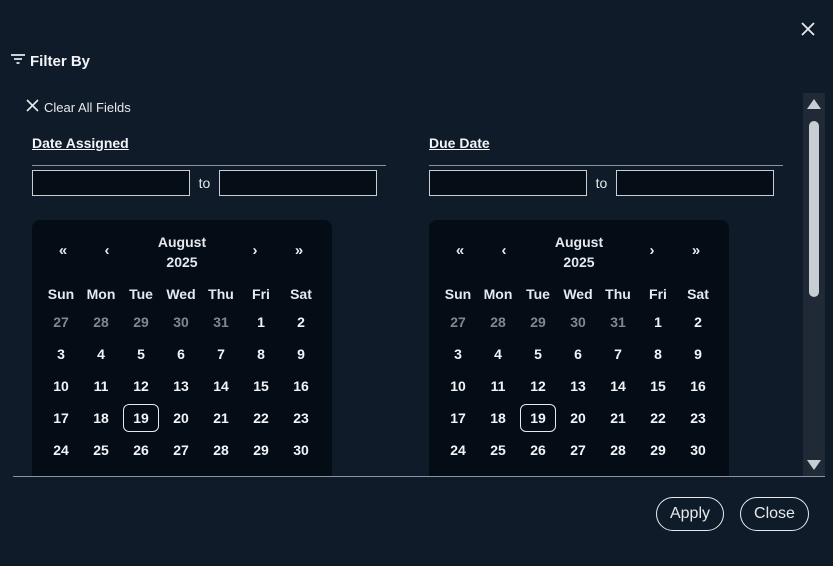 The height and width of the screenshot is (566, 833). What do you see at coordinates (78, 107) in the screenshot?
I see `clear-all-fields-button: Clear All Fields` at bounding box center [78, 107].